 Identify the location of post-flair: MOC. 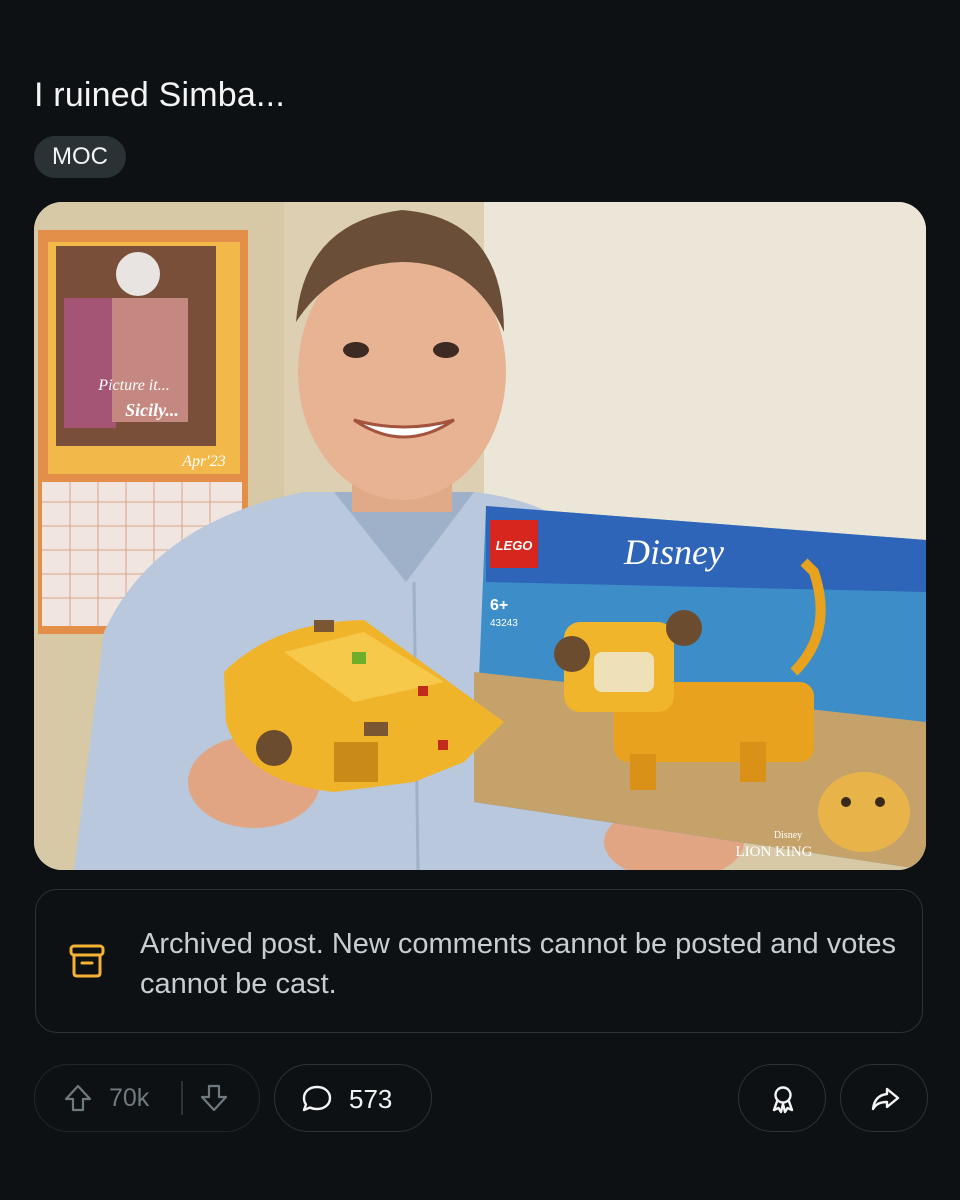
(80, 157).